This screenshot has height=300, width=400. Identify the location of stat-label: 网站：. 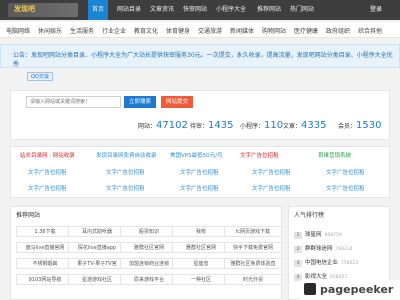
(147, 126).